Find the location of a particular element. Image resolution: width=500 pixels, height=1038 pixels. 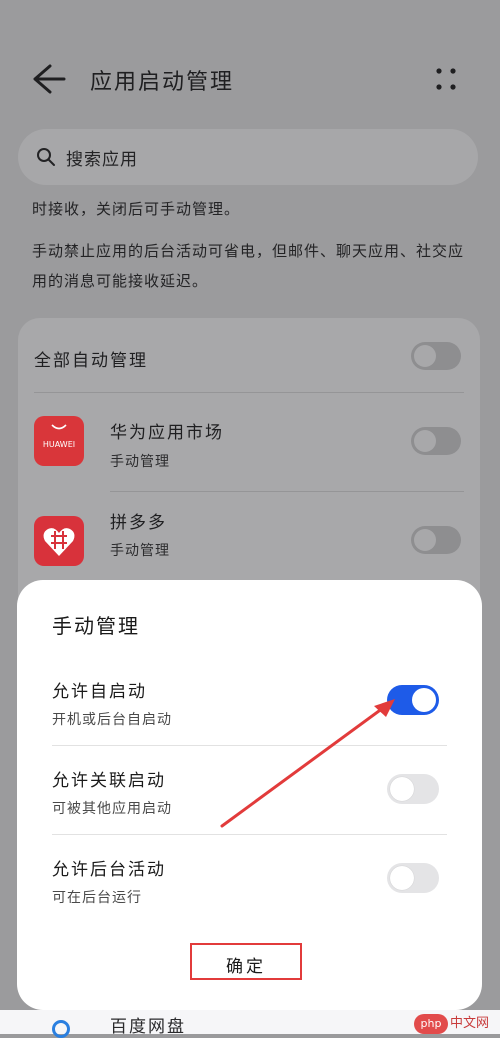

watermark-text: 中文网 is located at coordinates (470, 1023).